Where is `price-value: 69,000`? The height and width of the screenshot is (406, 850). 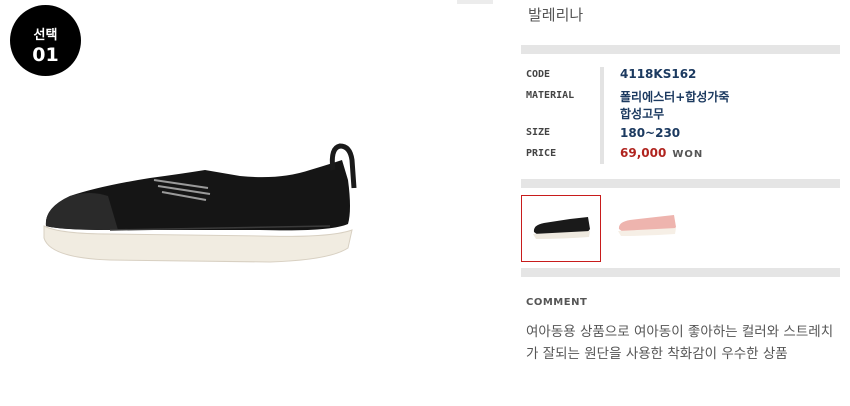
price-value: 69,000 is located at coordinates (643, 153).